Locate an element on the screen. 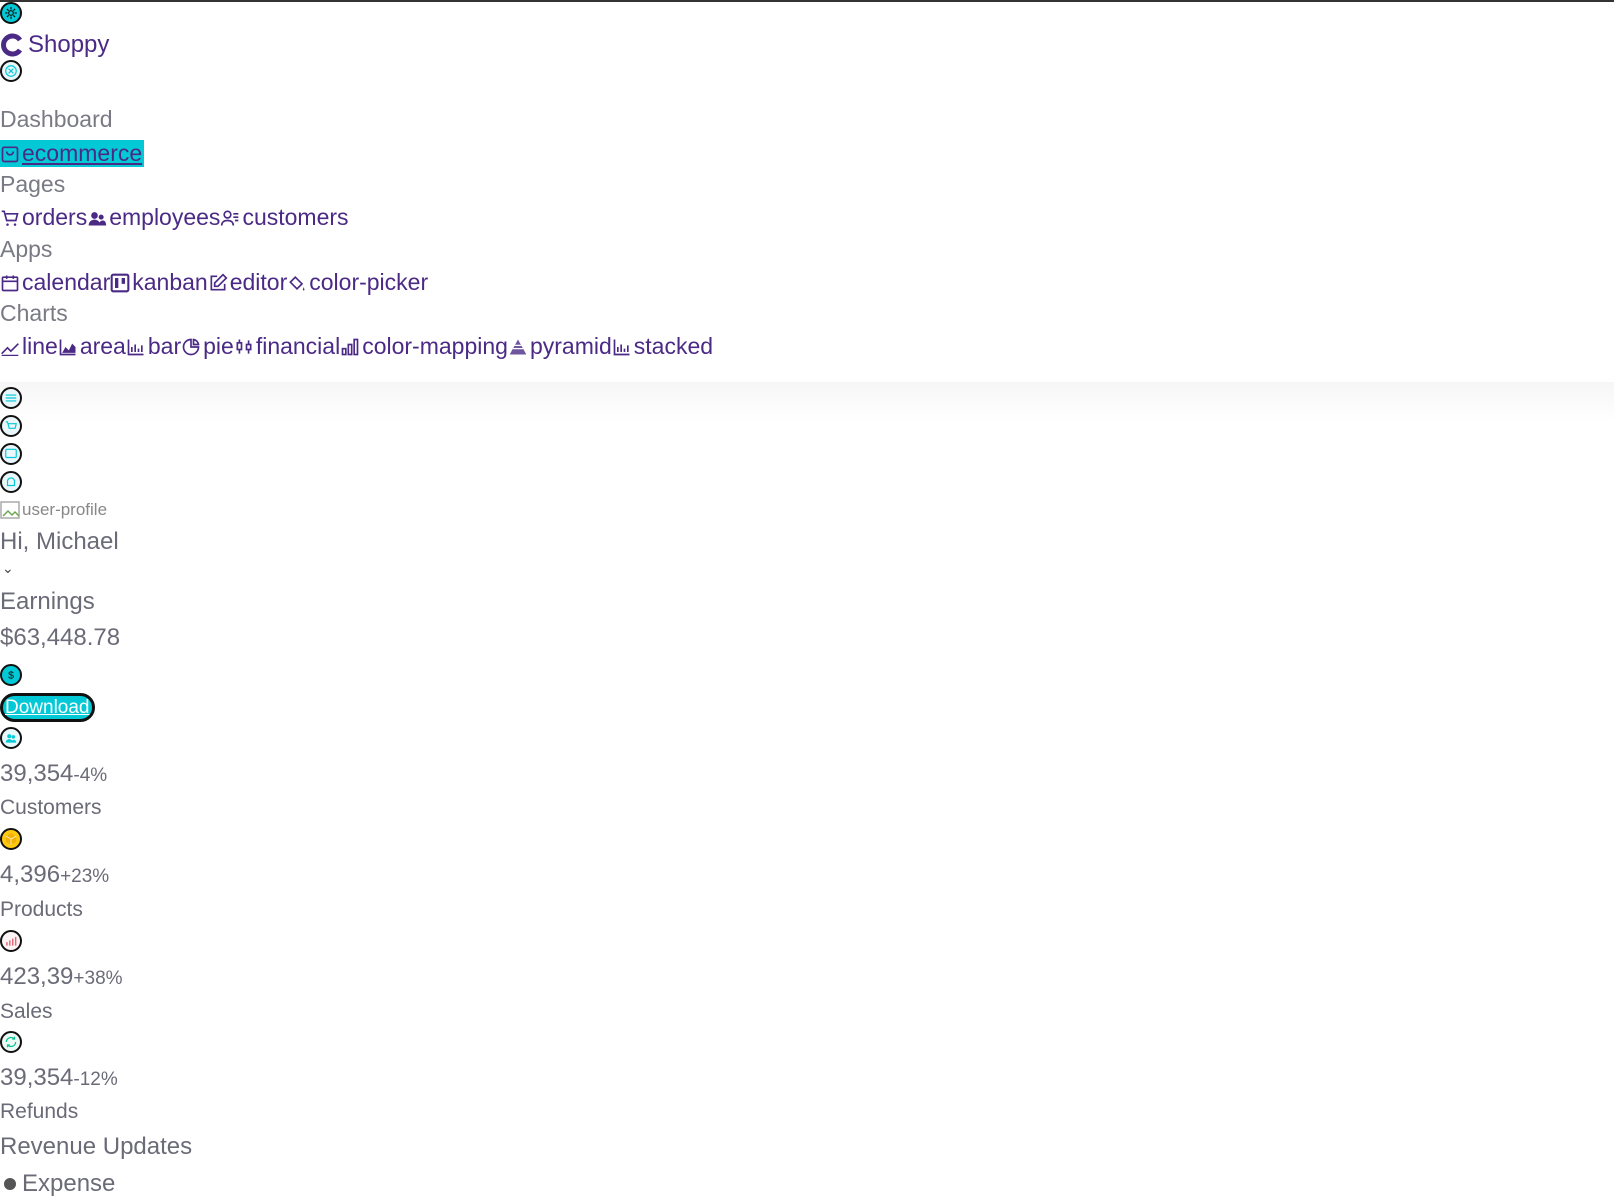  sidebar-section-pages: Pages is located at coordinates (33, 184).